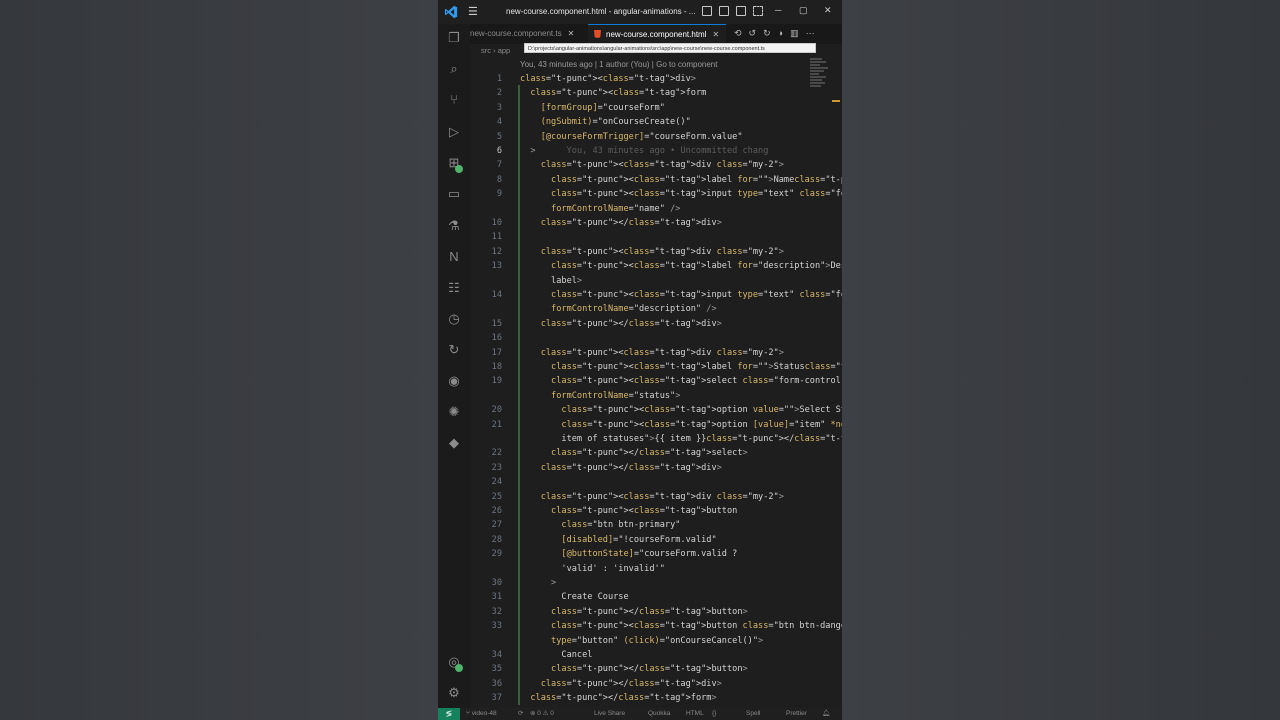 The height and width of the screenshot is (720, 1280). Describe the element at coordinates (814, 33) in the screenshot. I see `more-actions-icon: ⋯` at that location.